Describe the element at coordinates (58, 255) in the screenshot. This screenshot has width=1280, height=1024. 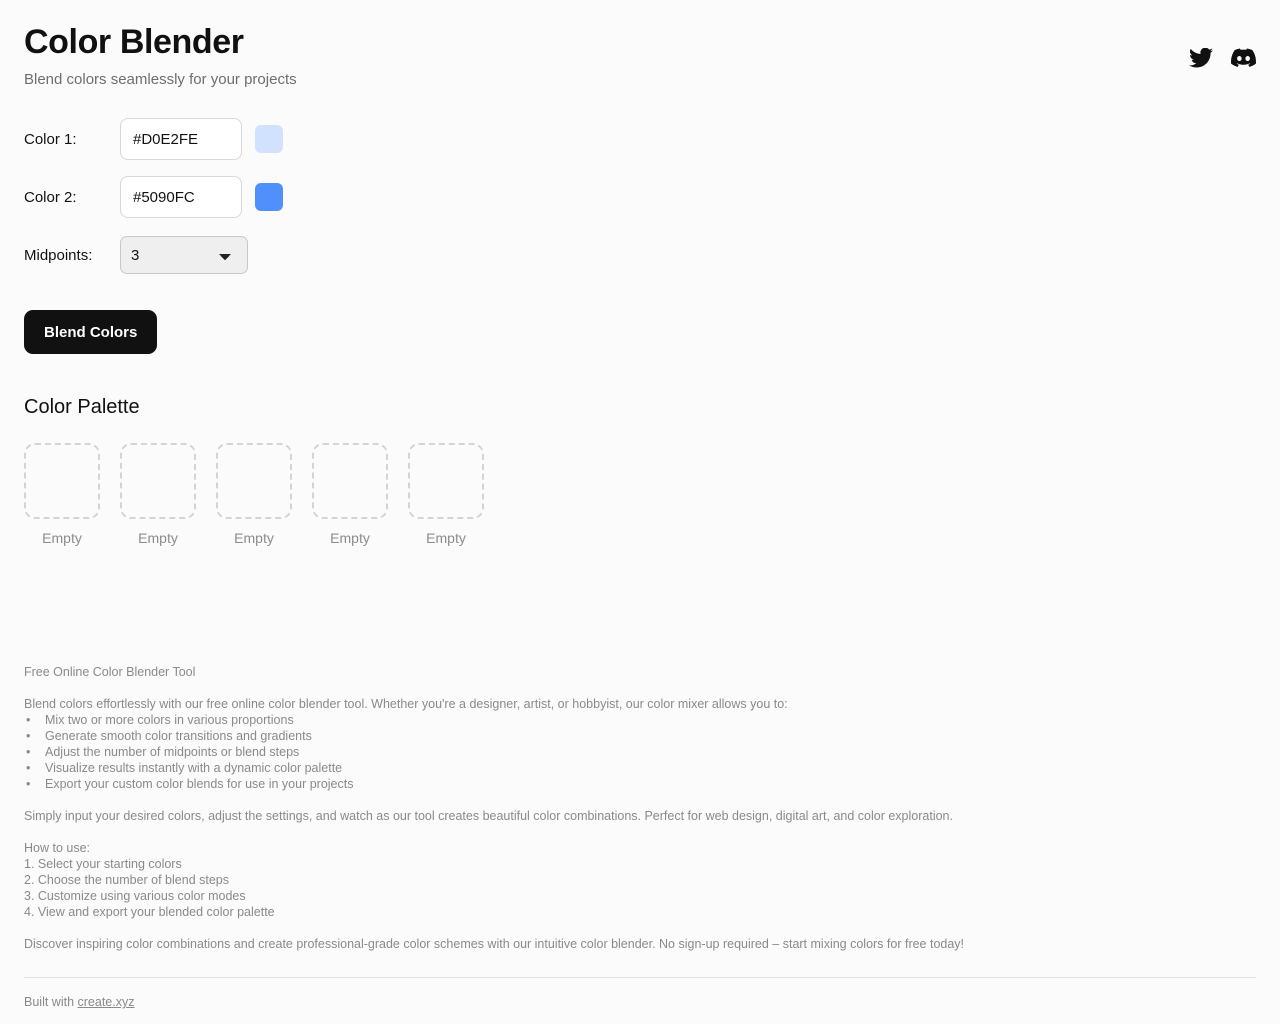
I see `midpoints-label: Midpoints:` at that location.